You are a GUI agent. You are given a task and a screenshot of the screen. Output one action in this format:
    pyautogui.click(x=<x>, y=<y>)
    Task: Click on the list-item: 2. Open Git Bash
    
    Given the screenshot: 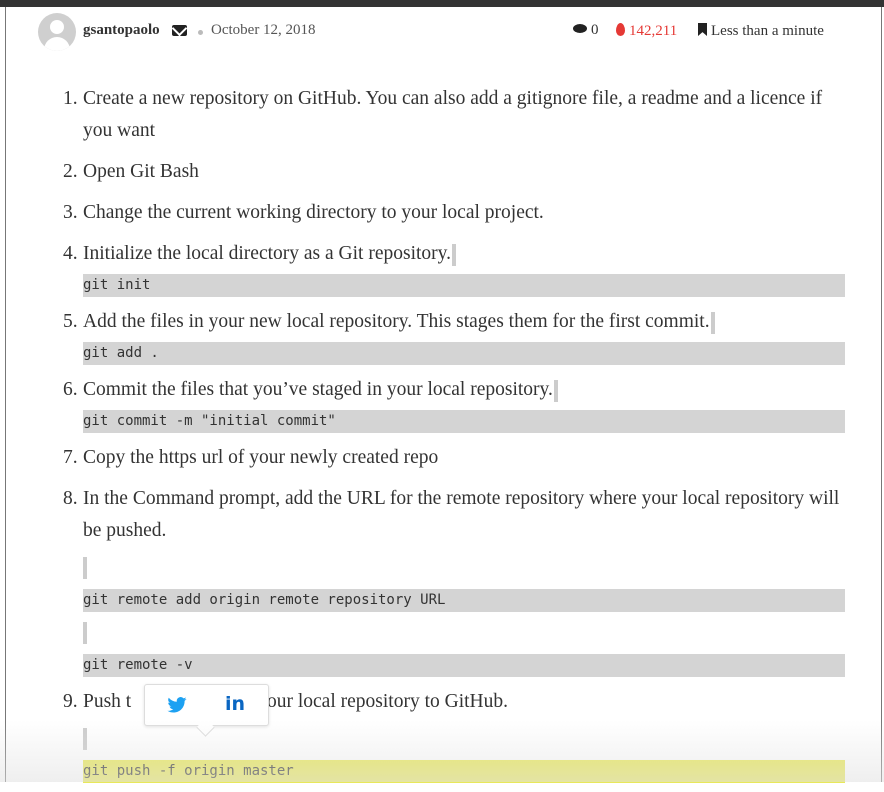 What is the action you would take?
    pyautogui.click(x=131, y=171)
    